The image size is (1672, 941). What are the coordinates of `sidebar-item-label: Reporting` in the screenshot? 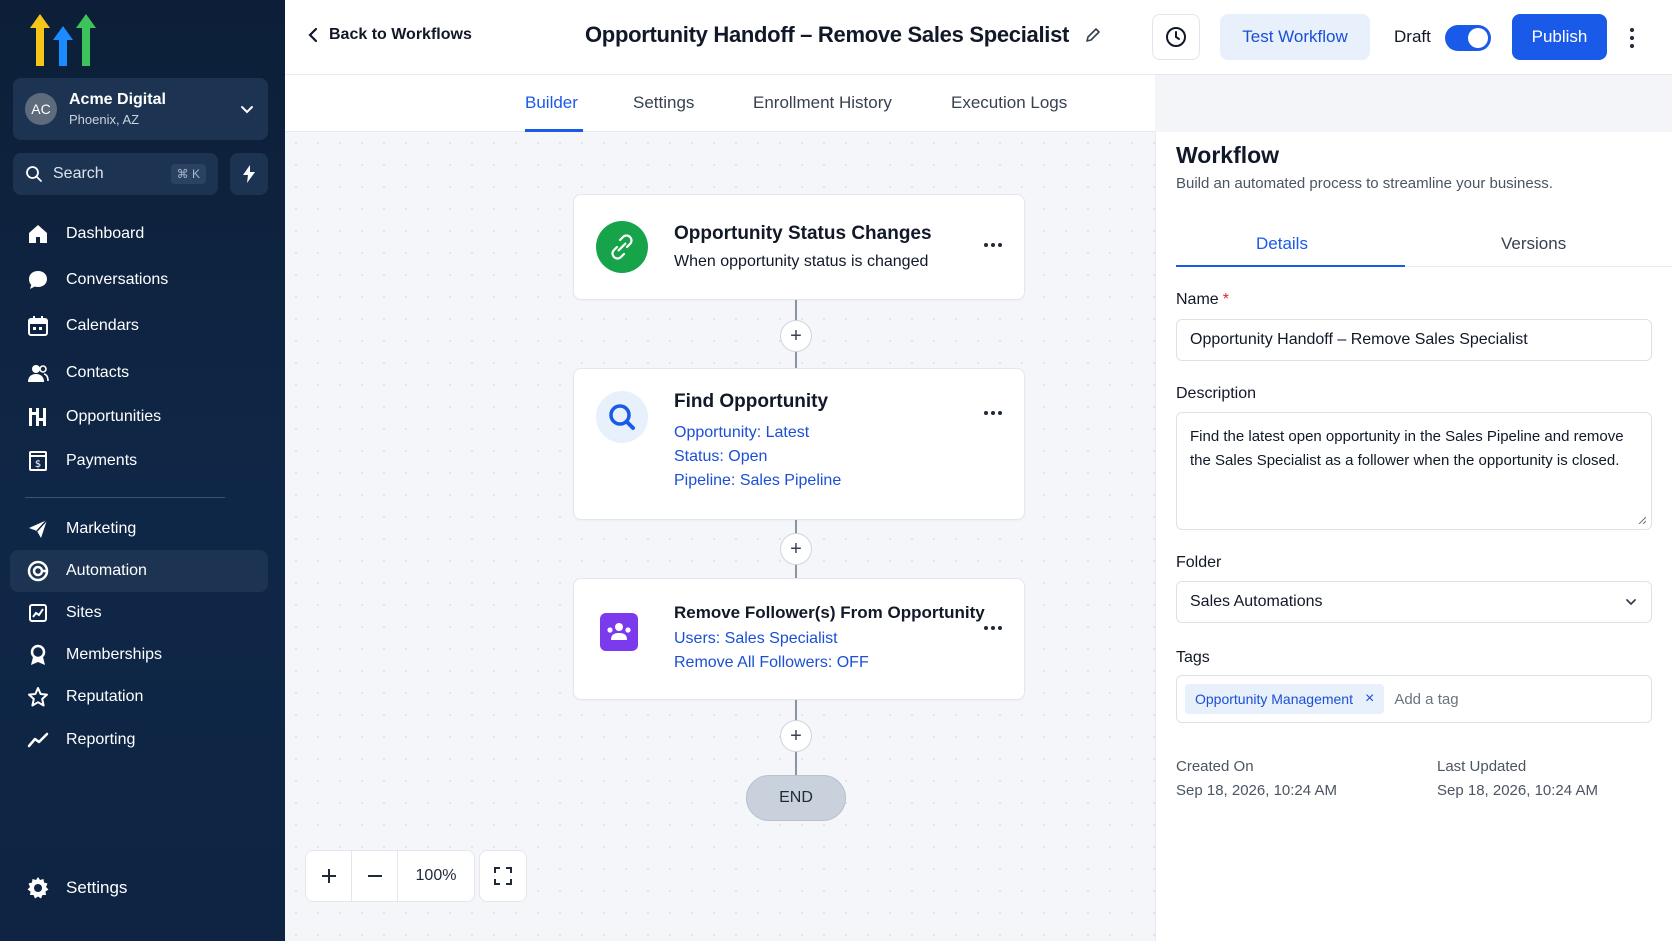 It's located at (101, 739).